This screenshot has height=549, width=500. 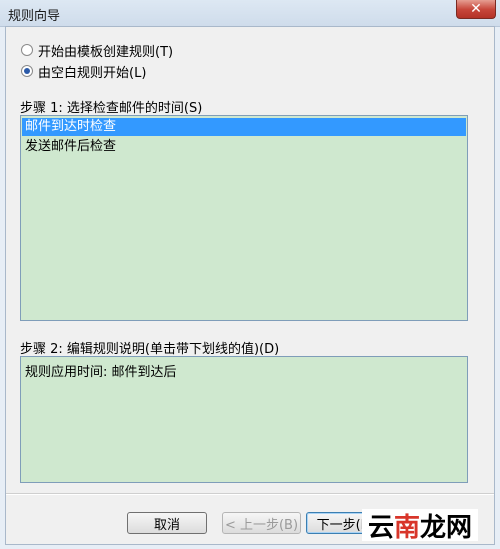 What do you see at coordinates (150, 349) in the screenshot?
I see `step2-label: 步骤 2: 编辑规则说明(单击带下划线的值)(D)` at bounding box center [150, 349].